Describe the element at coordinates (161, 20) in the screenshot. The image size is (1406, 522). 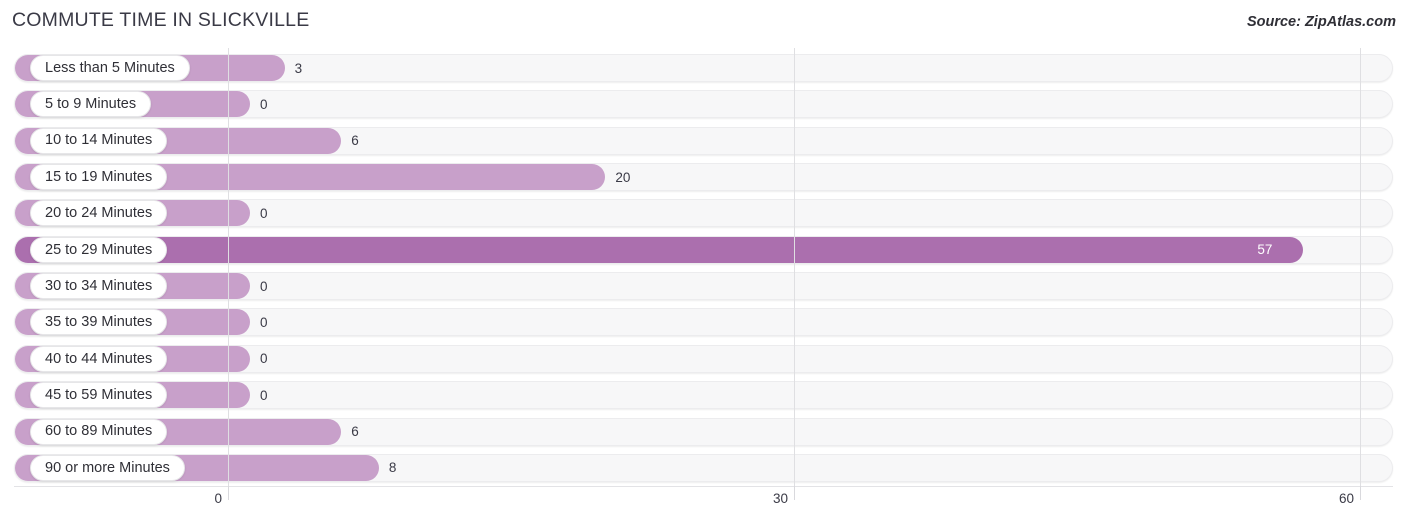
I see `page-title: COMMUTE TIME IN SLICKVILLE` at that location.